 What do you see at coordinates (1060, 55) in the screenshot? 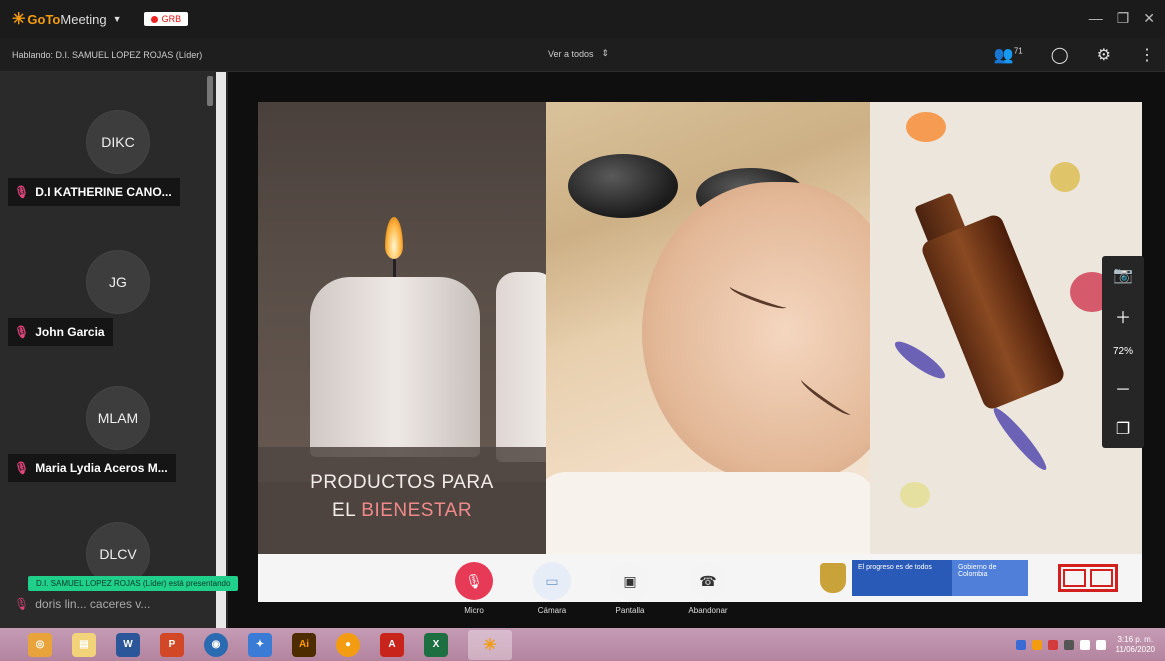
I see `chat-icon: ◯` at bounding box center [1060, 55].